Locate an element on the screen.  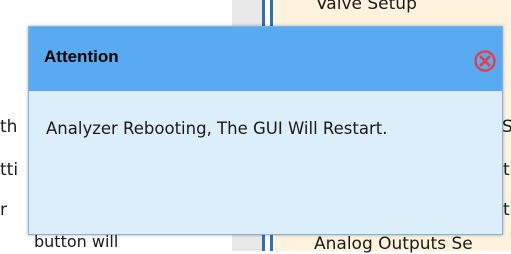
background-text-fragment: S is located at coordinates (506, 127).